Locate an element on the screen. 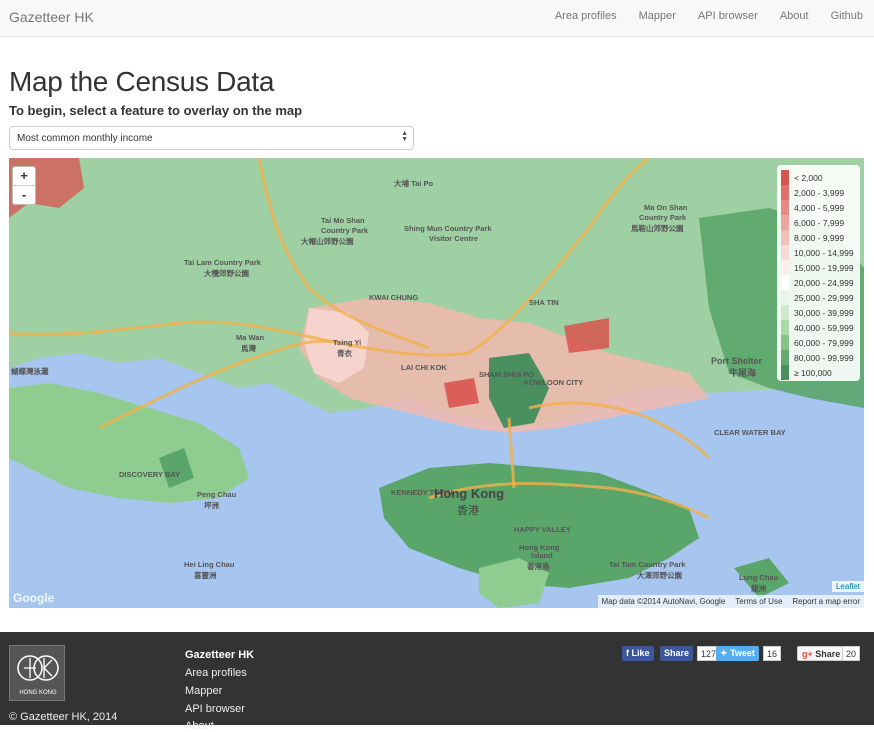  place-label: Ma Wan is located at coordinates (250, 337).